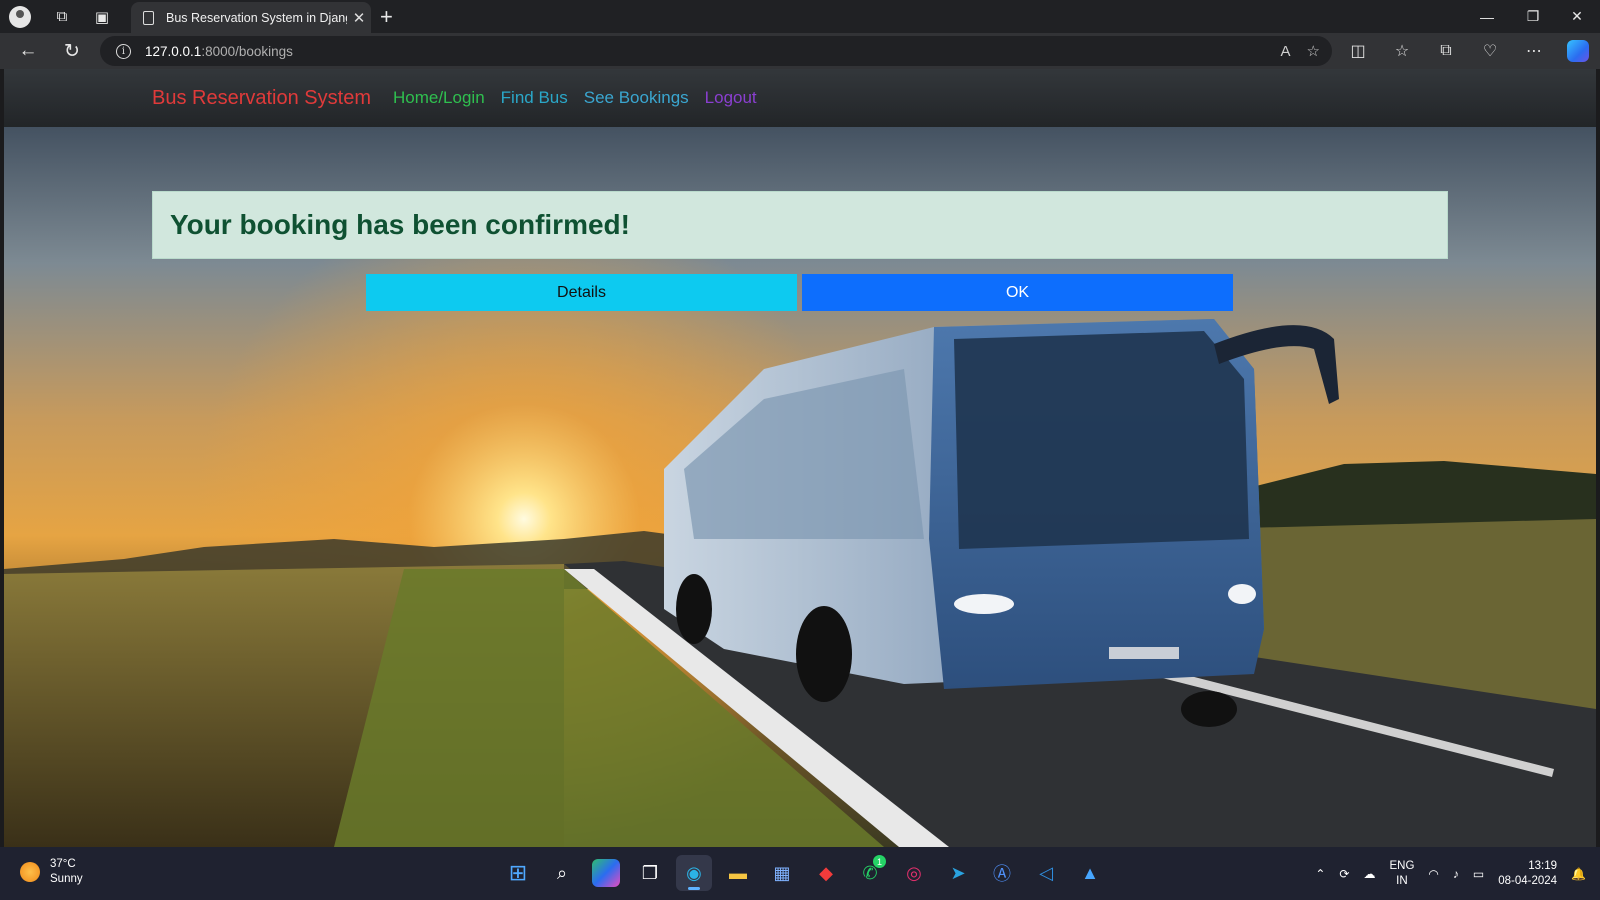 The height and width of the screenshot is (900, 1600). I want to click on page-icon, so click(148, 17).